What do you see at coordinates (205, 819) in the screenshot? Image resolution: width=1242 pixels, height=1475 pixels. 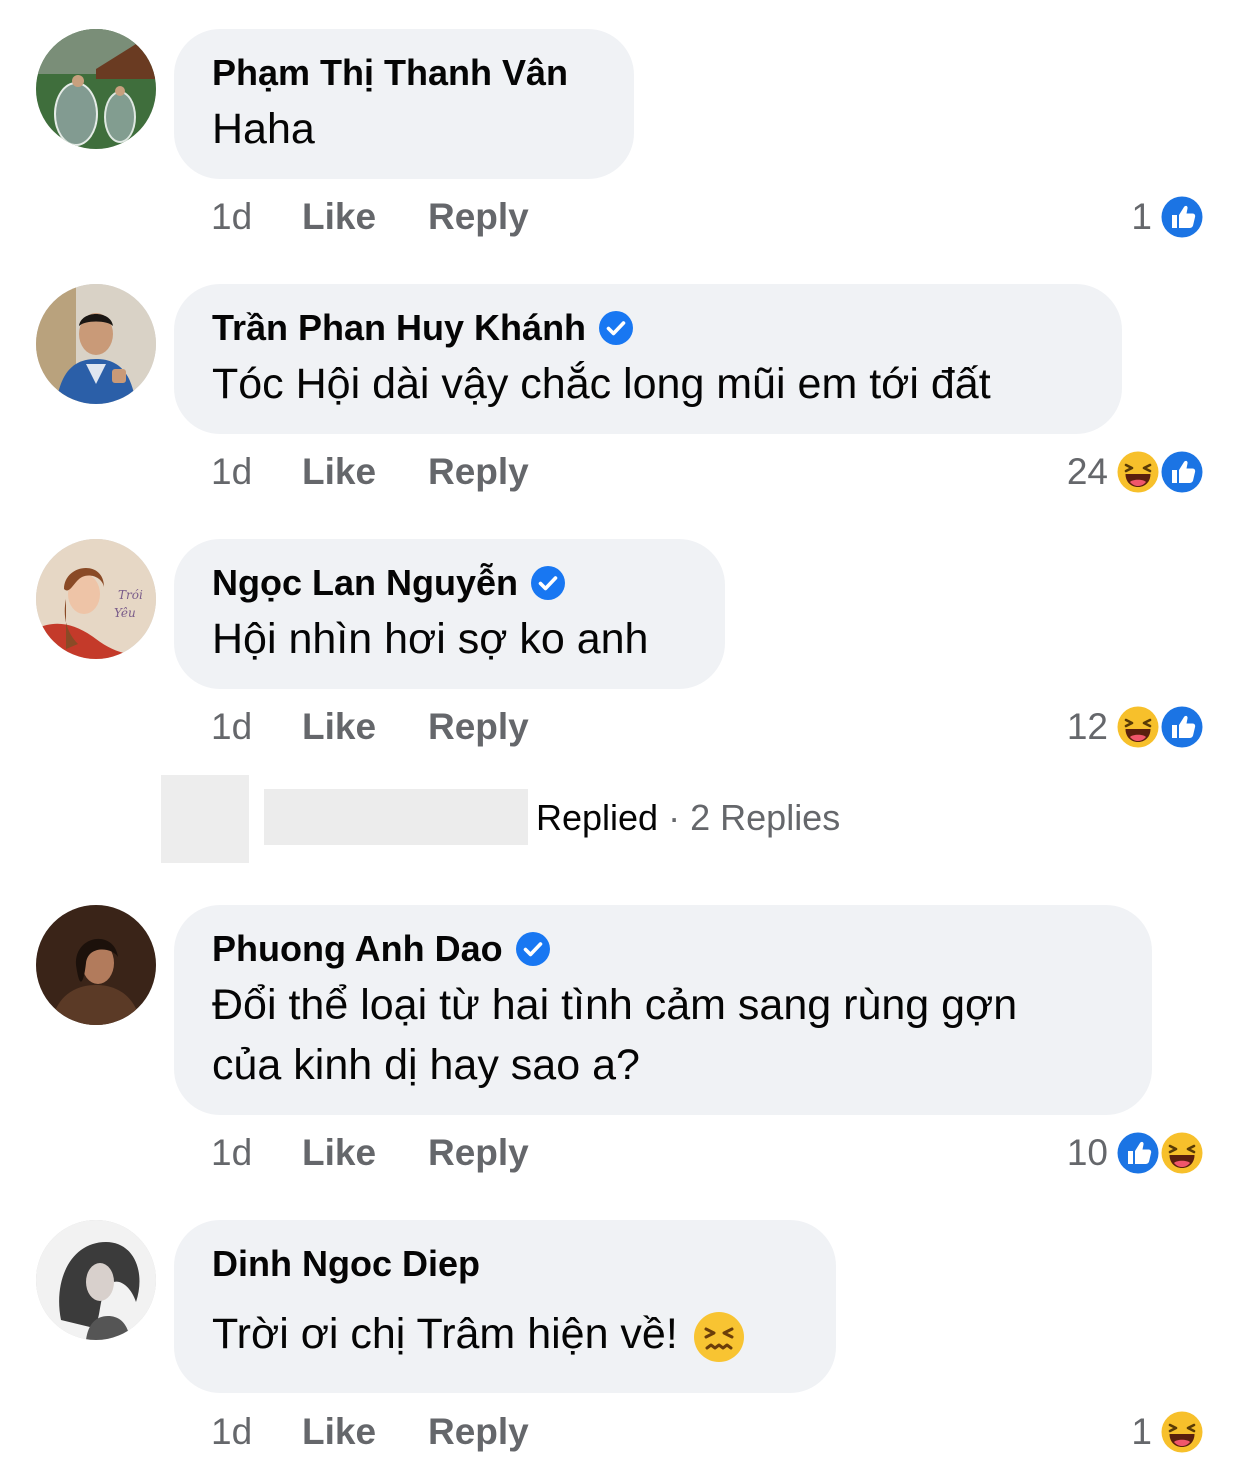 I see `reply-avatar-redacted` at bounding box center [205, 819].